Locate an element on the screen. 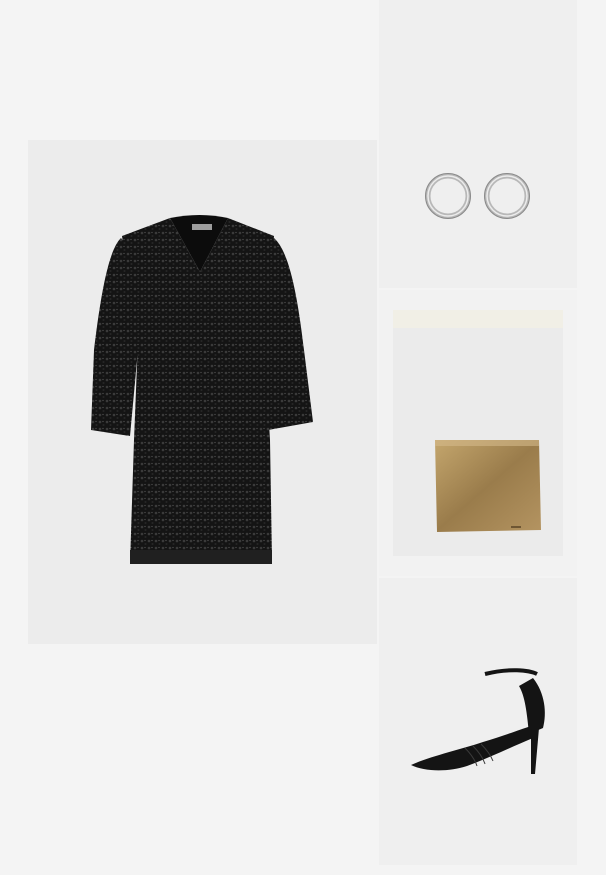 Image resolution: width=606 pixels, height=875 pixels. hoop-earrings-icon is located at coordinates (477, 196).